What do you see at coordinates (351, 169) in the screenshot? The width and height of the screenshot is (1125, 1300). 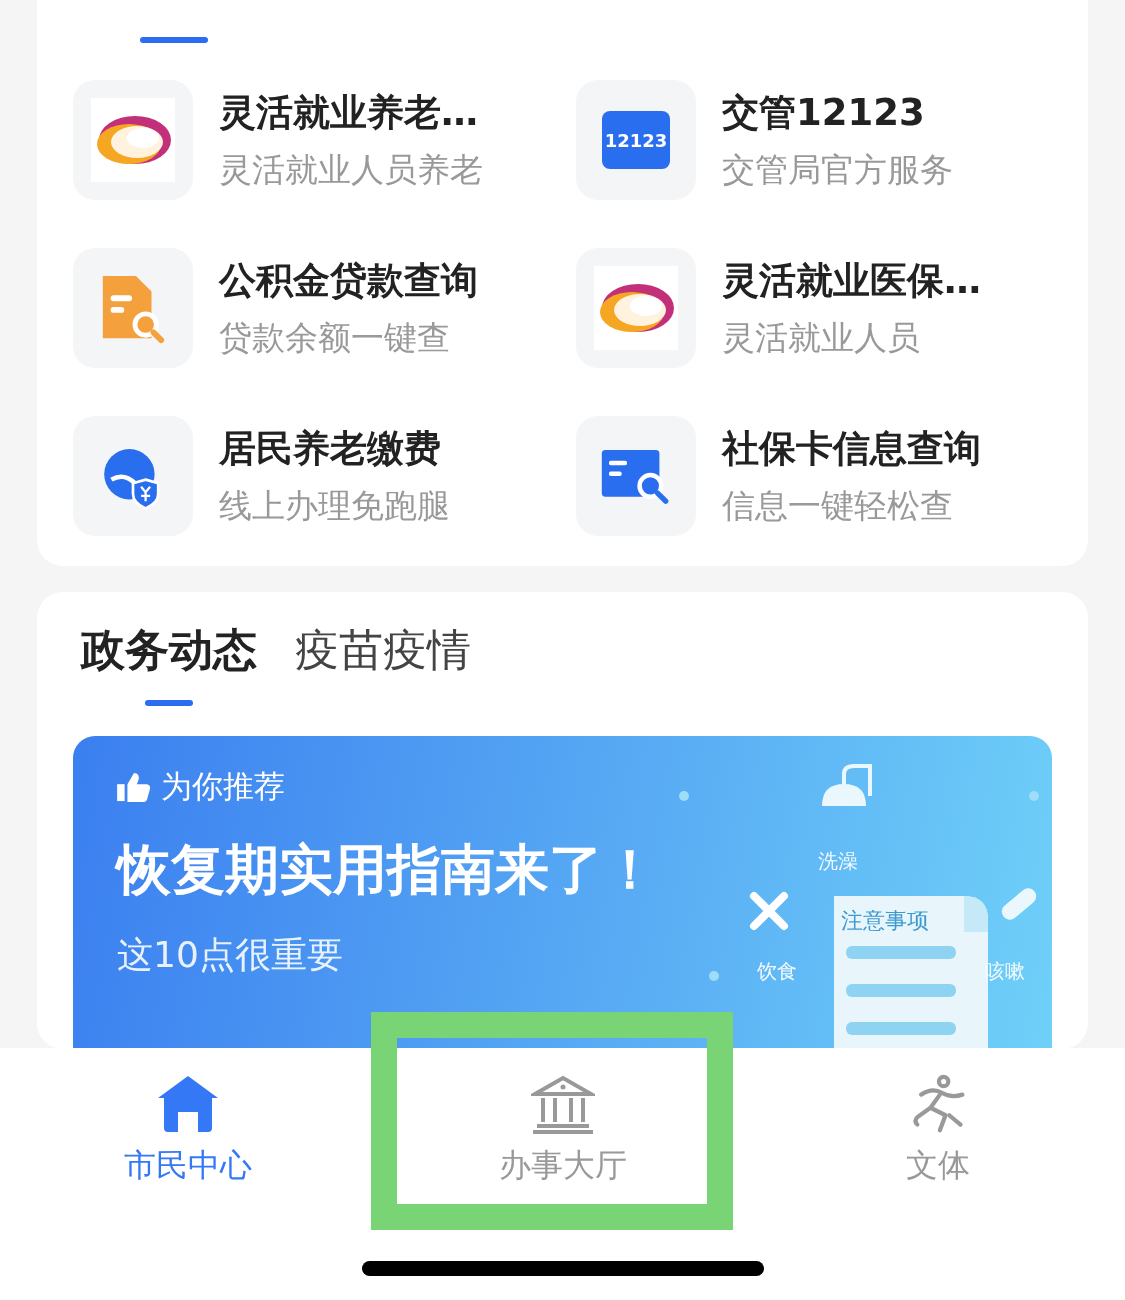 I see `service-subtitle: 灵活就业人员养老` at bounding box center [351, 169].